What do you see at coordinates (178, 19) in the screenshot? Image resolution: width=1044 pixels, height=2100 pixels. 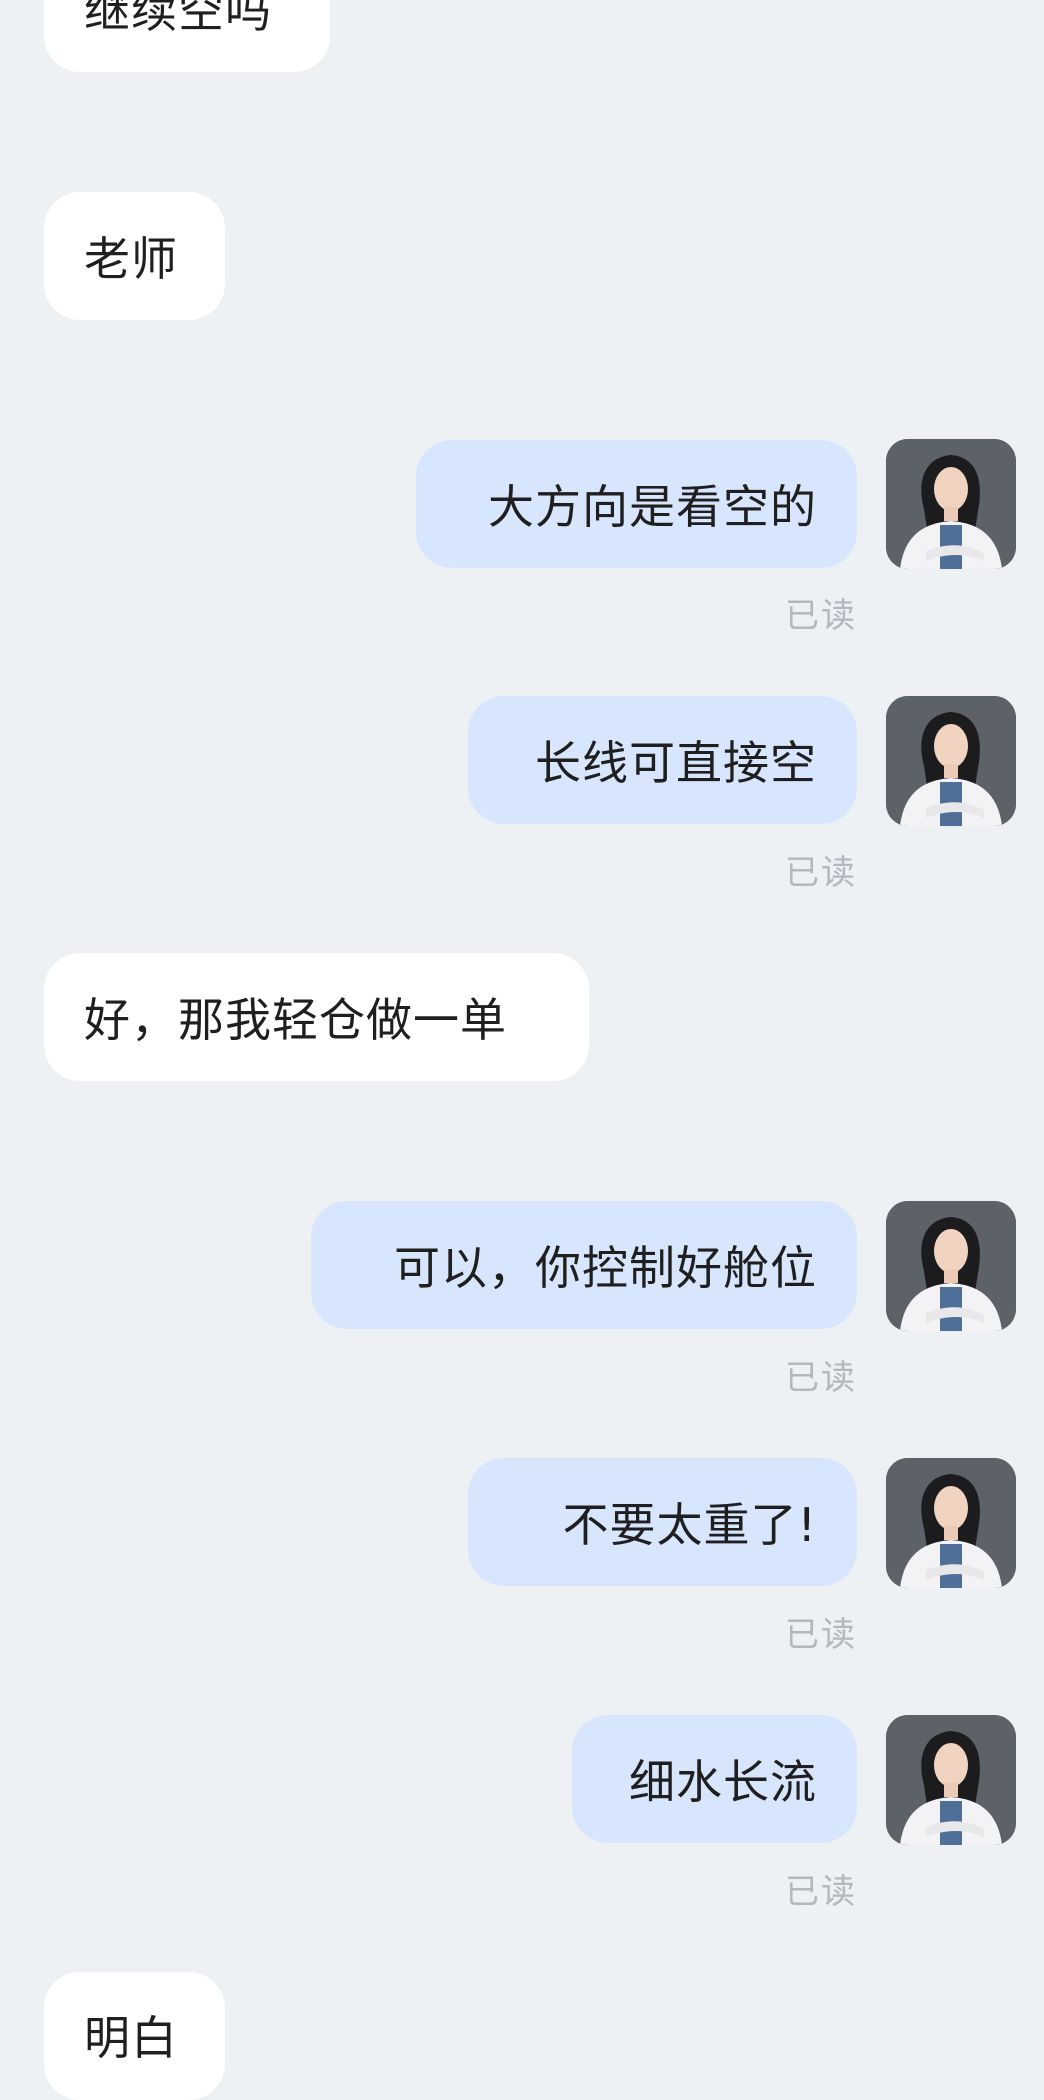 I see `message-text: 继续空吗` at bounding box center [178, 19].